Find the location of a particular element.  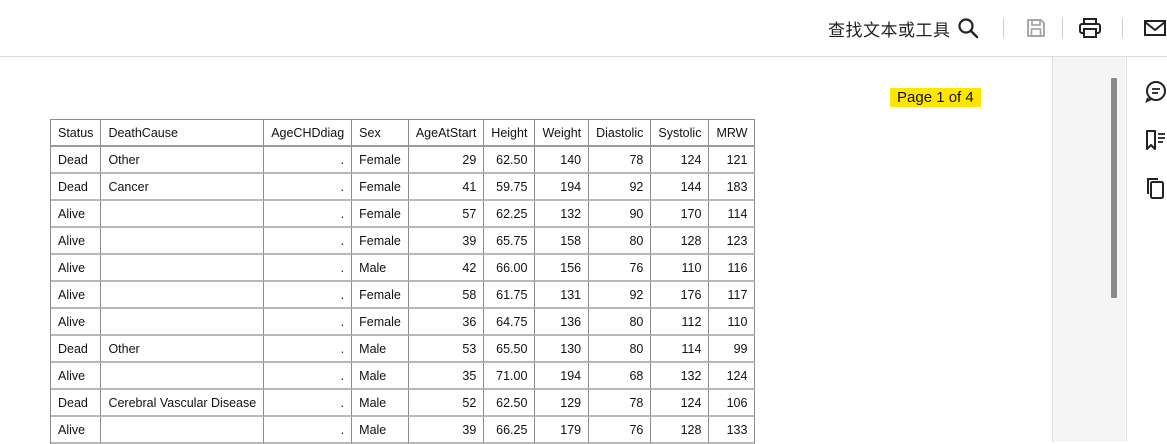

cell-systolic: 170 is located at coordinates (680, 214).